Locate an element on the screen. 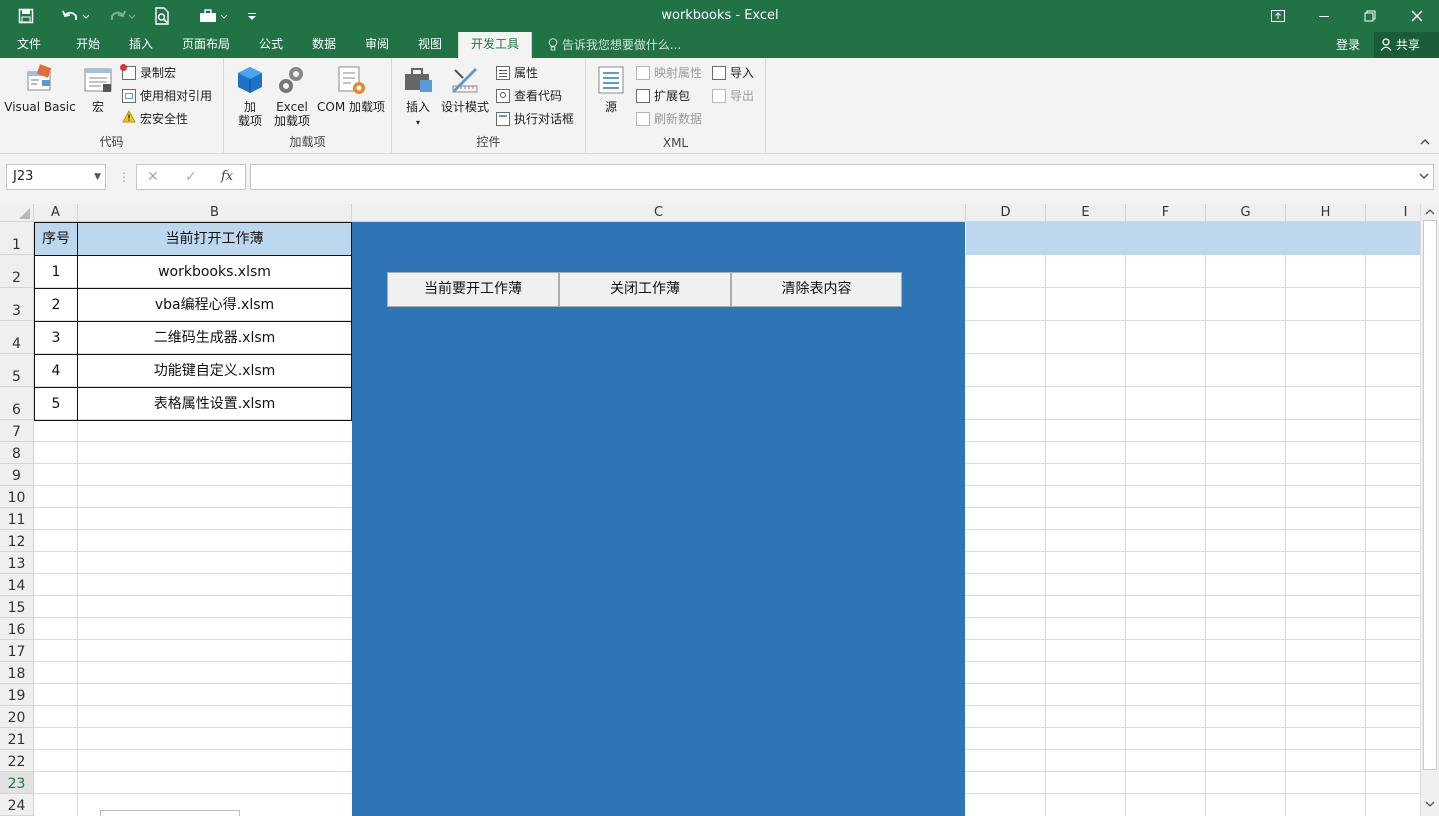  xml-source-button: 源 is located at coordinates (611, 89).